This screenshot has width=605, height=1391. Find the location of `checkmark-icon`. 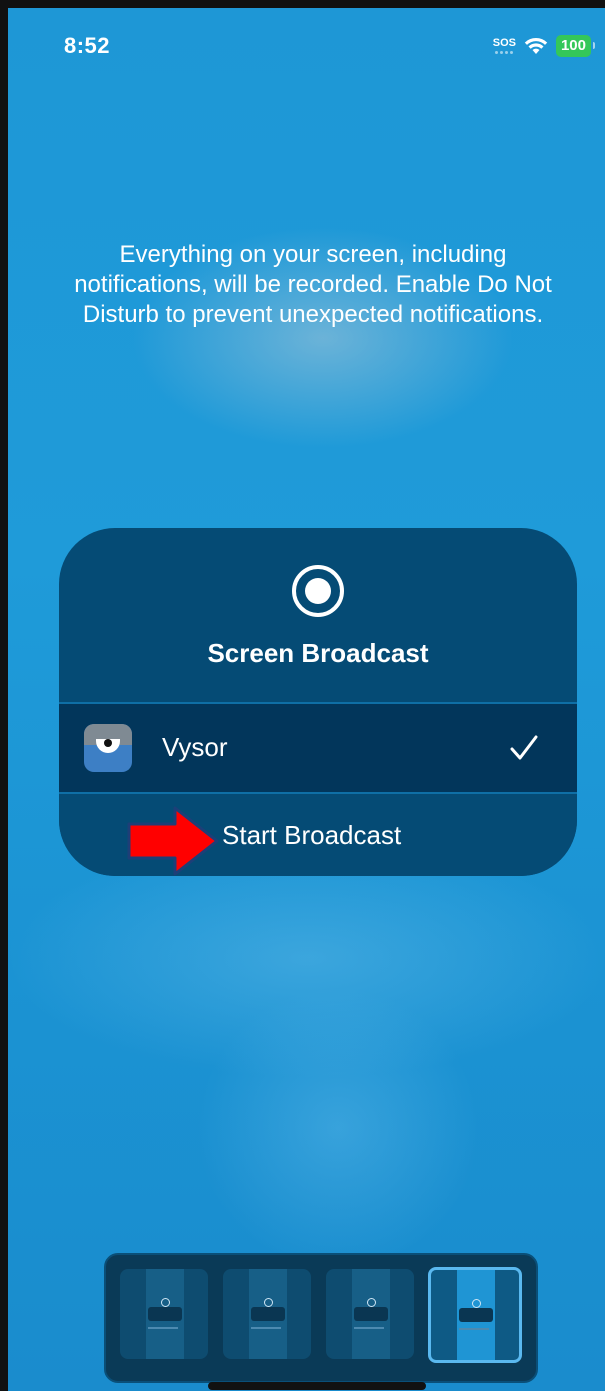

checkmark-icon is located at coordinates (524, 747).